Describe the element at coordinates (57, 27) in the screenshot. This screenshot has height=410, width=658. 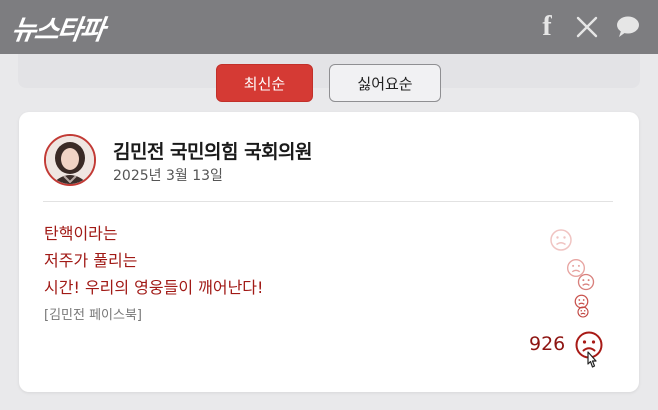
I see `site-logo: 뉴스타파` at that location.